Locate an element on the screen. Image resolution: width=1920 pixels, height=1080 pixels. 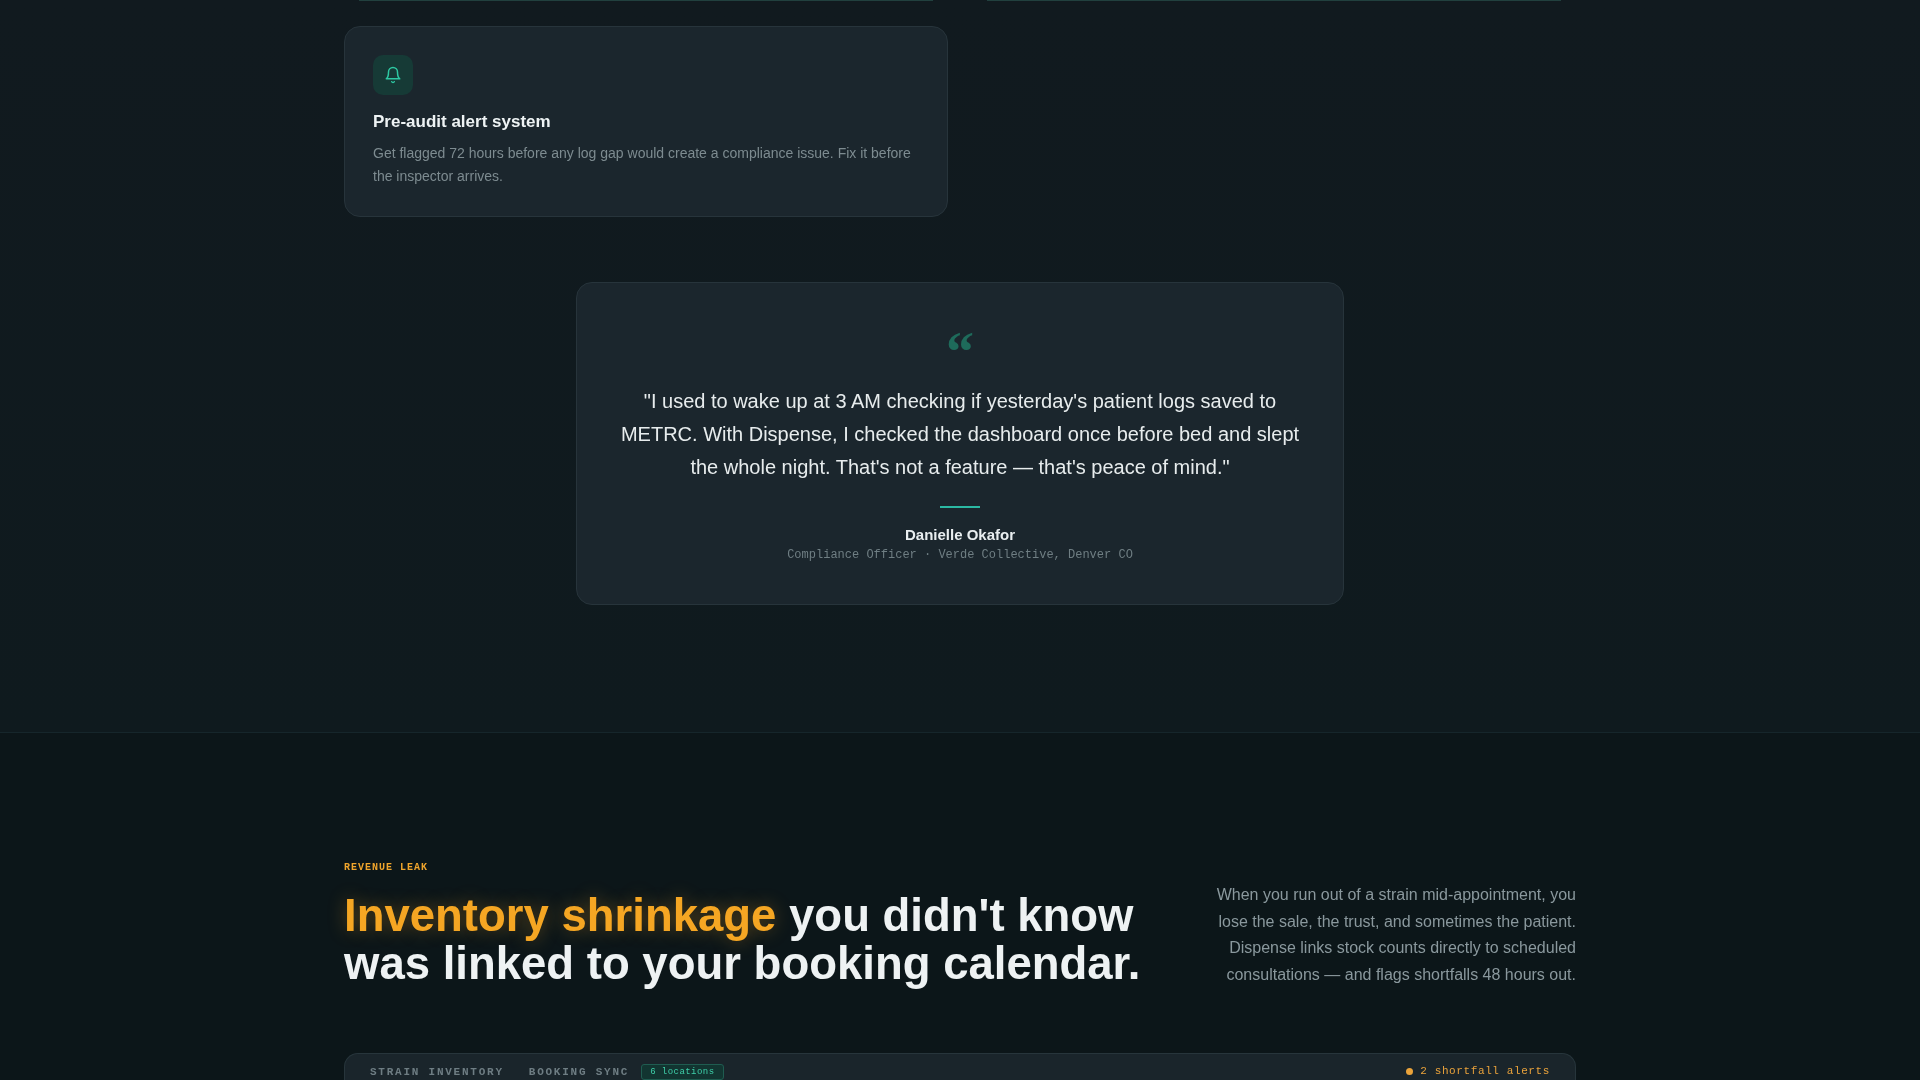
section-description: When you run out of a strain mid-appointment, you lose the sale, the trust, and sometimes the patient. Dispense links stock counts directly to scheduled consultations — and flags shortfalls 48 hours out. is located at coordinates (1395, 935).